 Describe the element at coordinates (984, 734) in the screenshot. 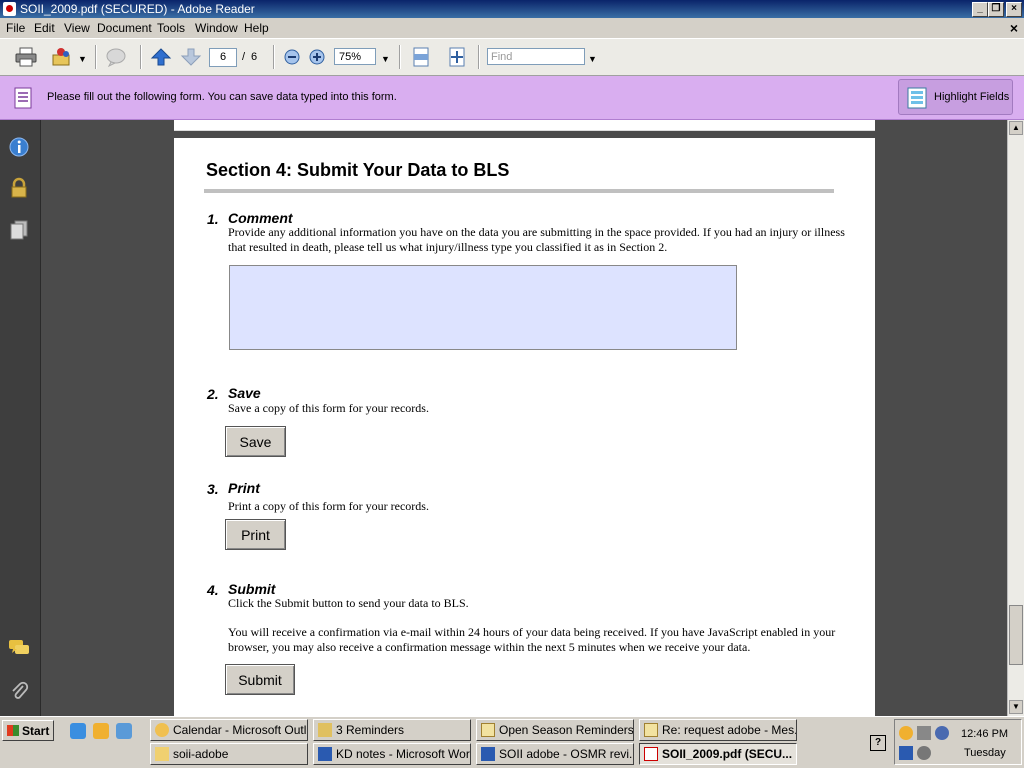

I see `clock-time: 12:46 PM` at that location.